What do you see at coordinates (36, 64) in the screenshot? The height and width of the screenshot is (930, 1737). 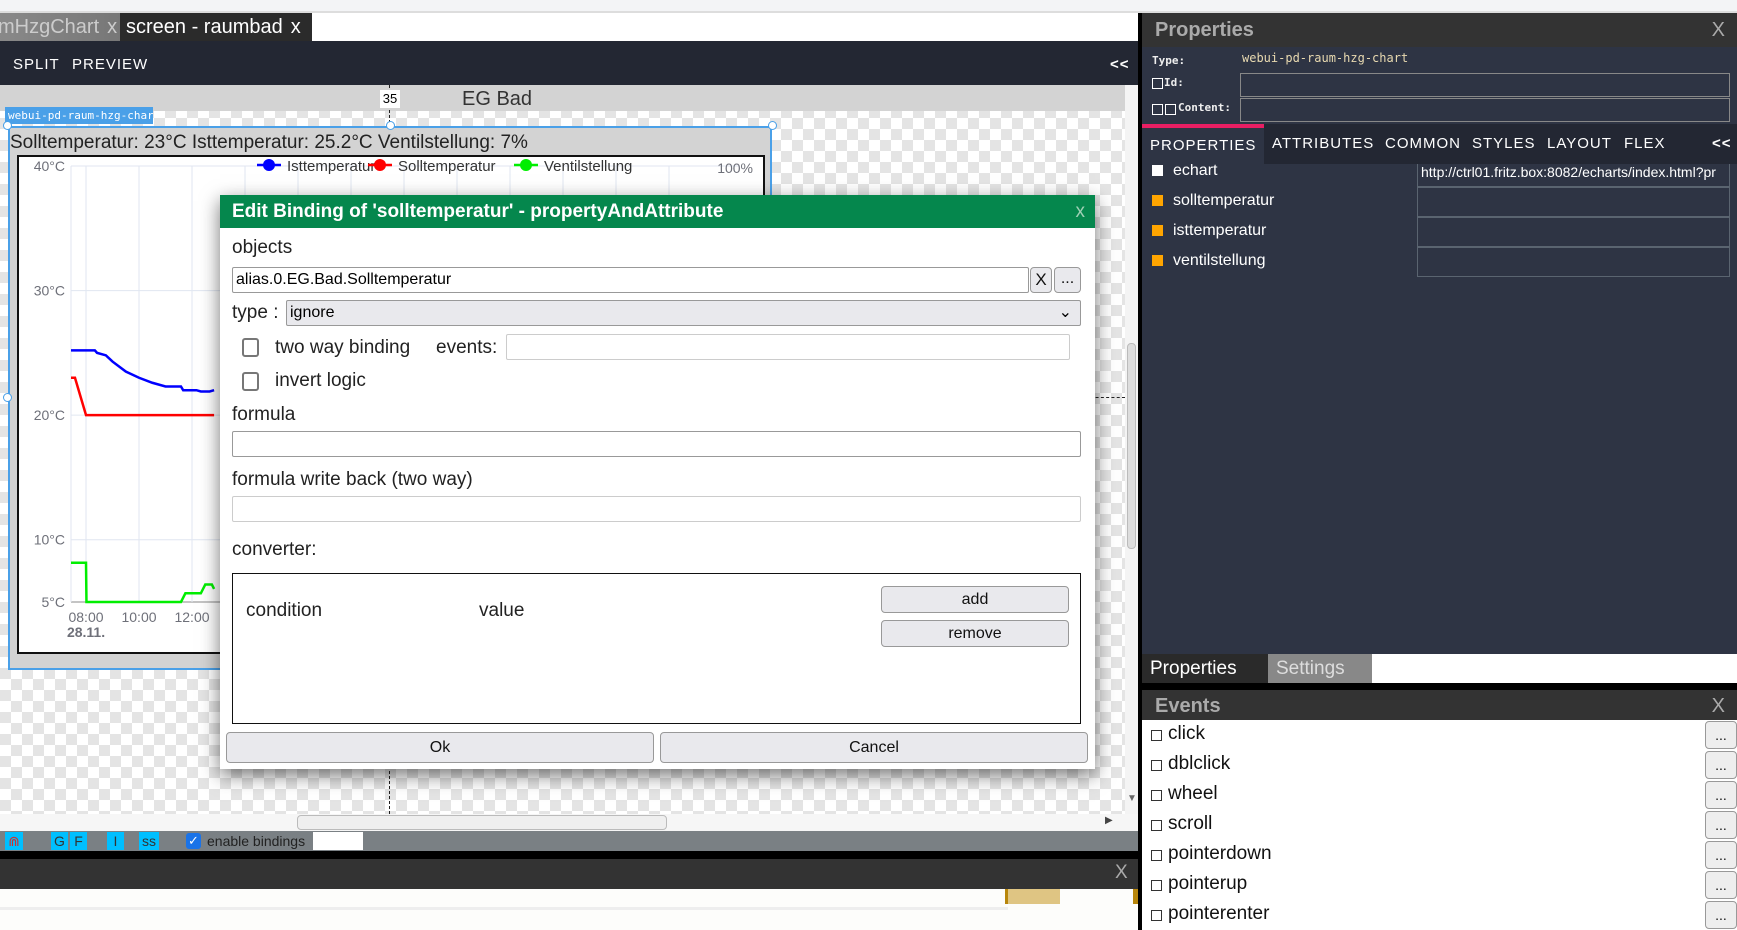 I see `split-button: SPLIT` at bounding box center [36, 64].